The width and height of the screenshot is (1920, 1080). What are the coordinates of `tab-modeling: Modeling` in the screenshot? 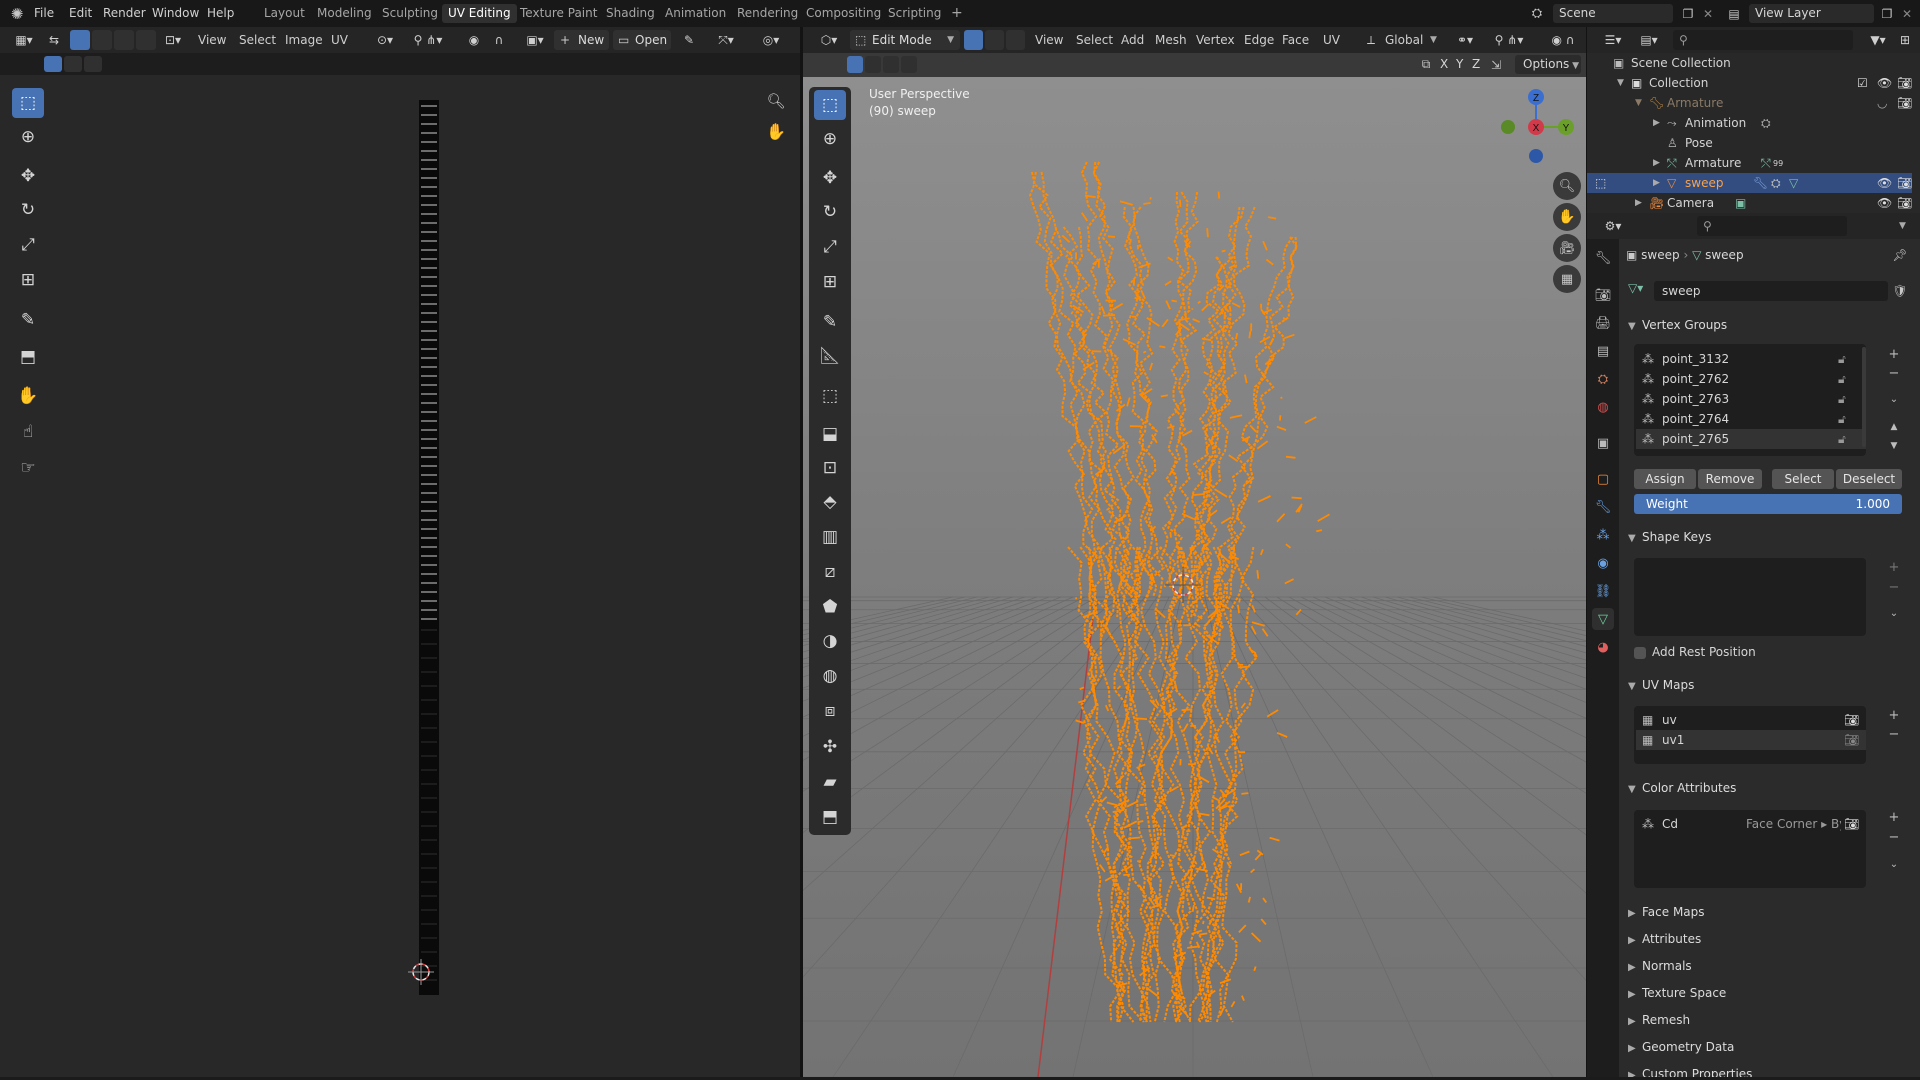 It's located at (344, 13).